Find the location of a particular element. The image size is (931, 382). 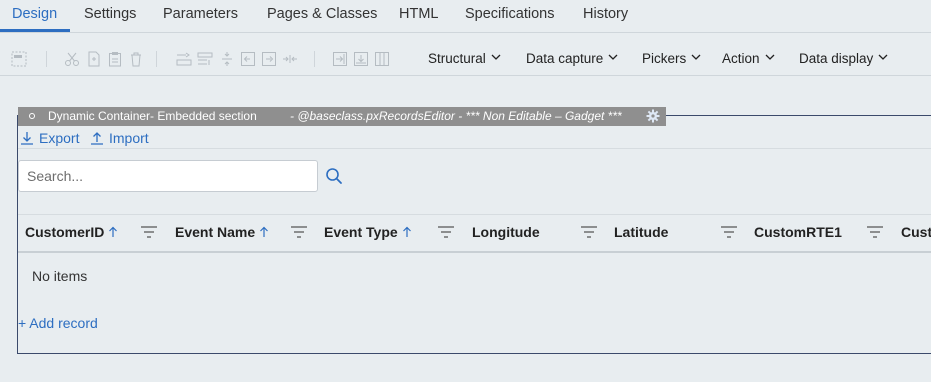

menu-label: Data display is located at coordinates (836, 58).